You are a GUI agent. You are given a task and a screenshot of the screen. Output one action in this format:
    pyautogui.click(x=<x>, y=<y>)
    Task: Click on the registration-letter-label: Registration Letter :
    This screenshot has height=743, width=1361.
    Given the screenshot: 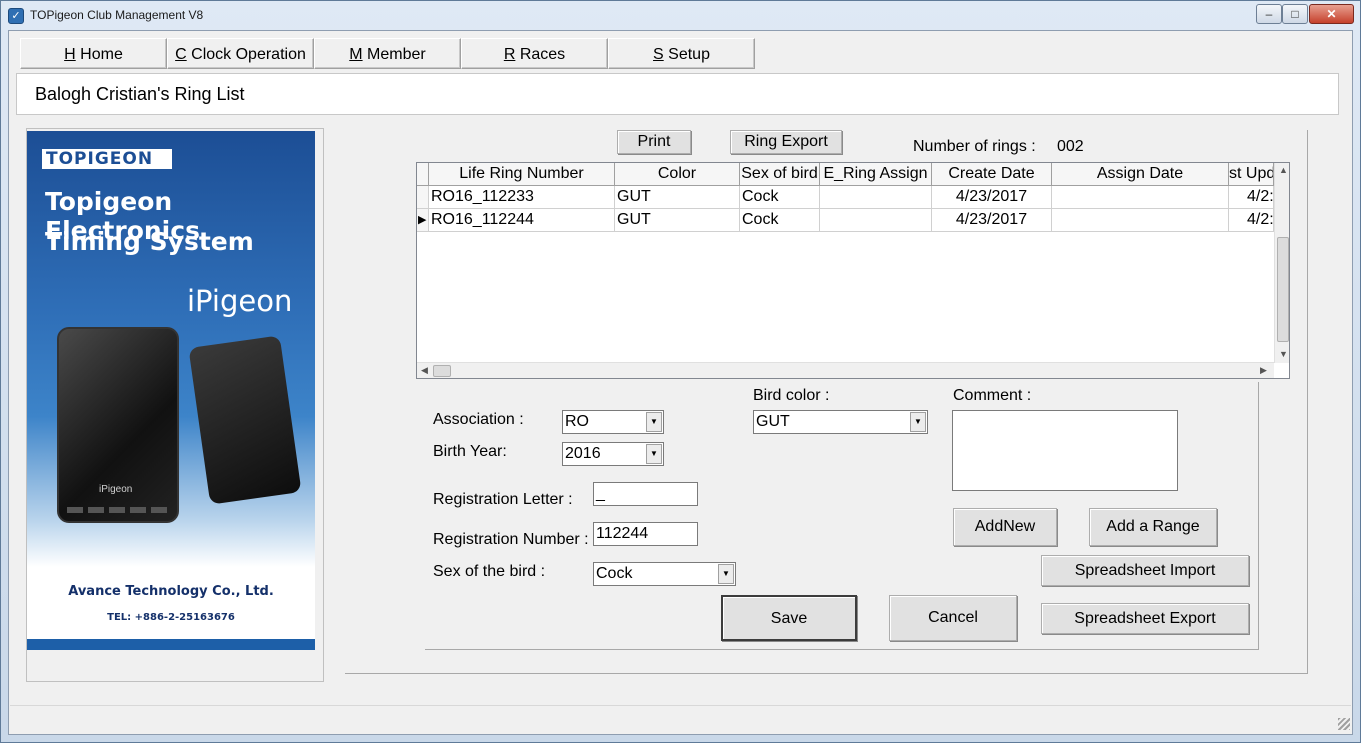 What is the action you would take?
    pyautogui.click(x=503, y=499)
    